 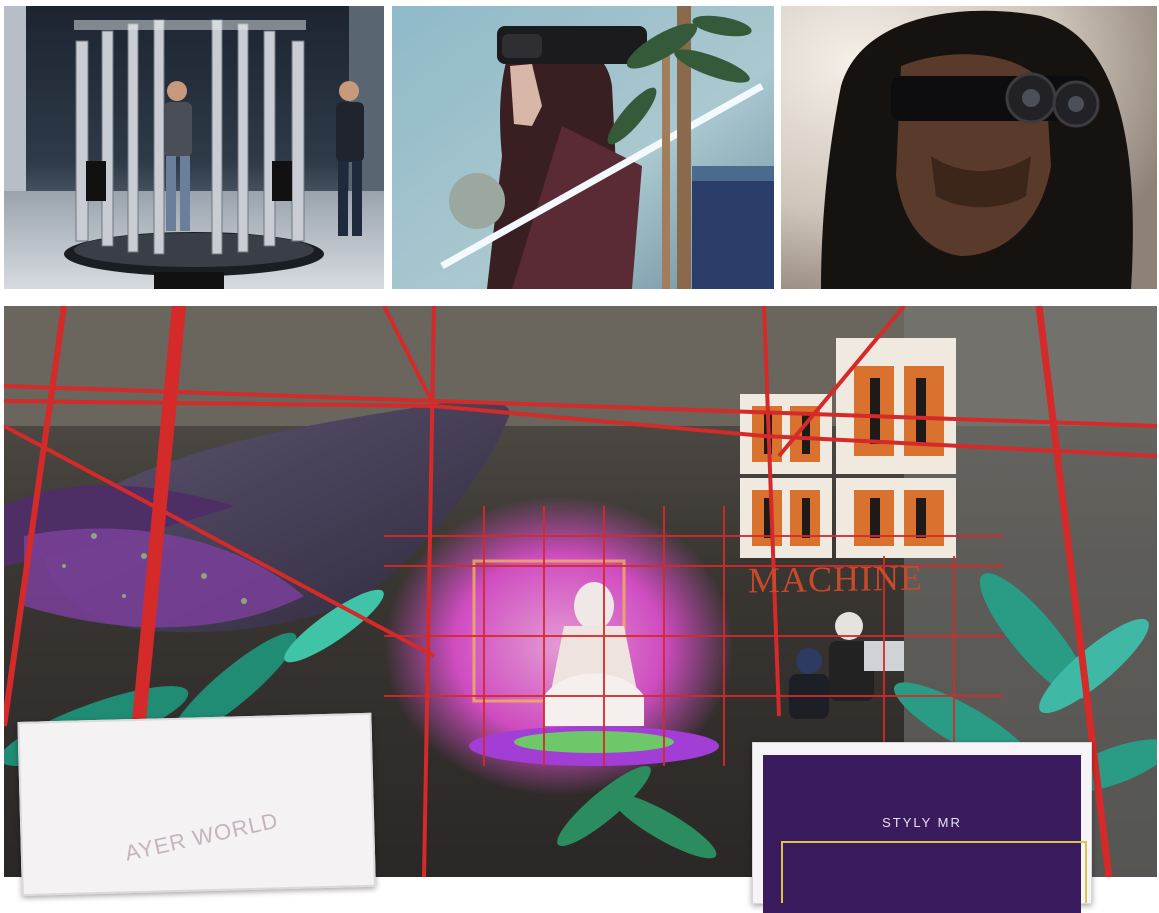 I want to click on photo-capture-rig, so click(x=194, y=147).